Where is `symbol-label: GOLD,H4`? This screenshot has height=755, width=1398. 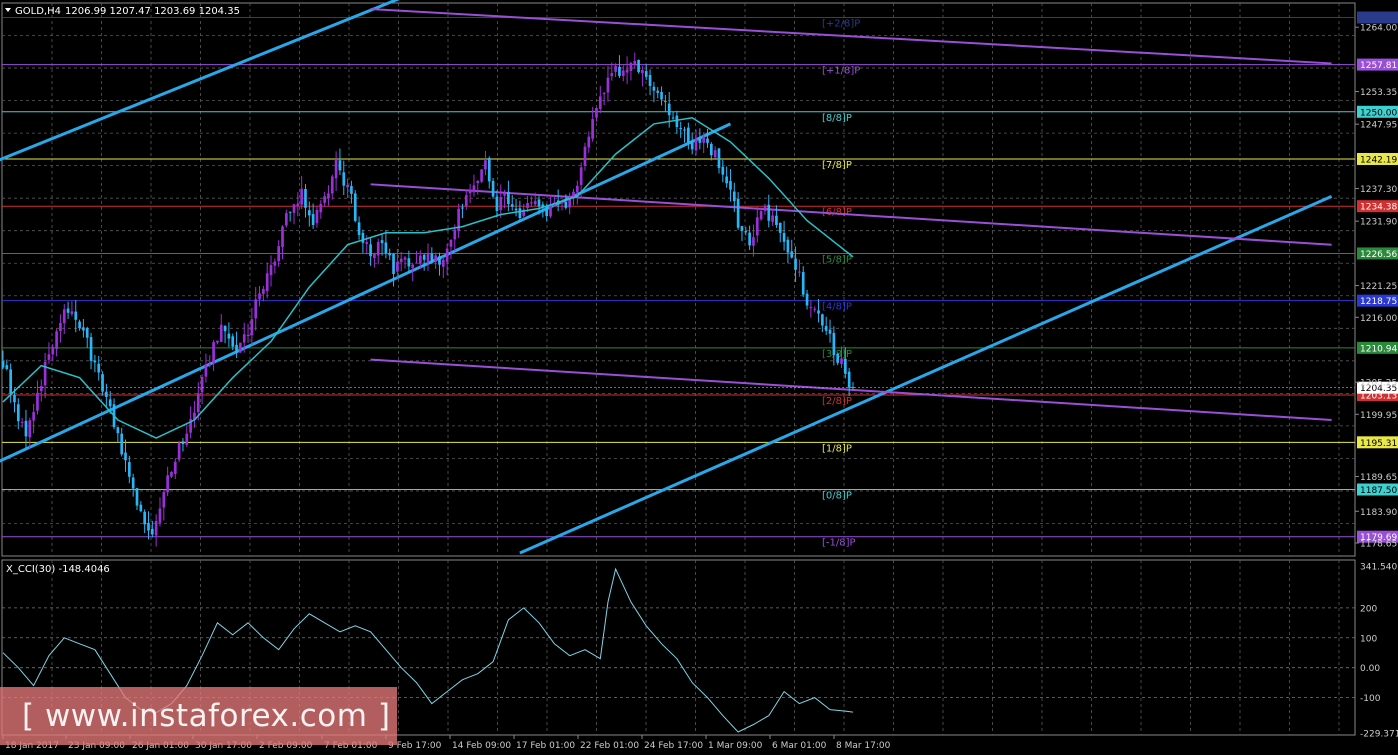
symbol-label: GOLD,H4 is located at coordinates (38, 11).